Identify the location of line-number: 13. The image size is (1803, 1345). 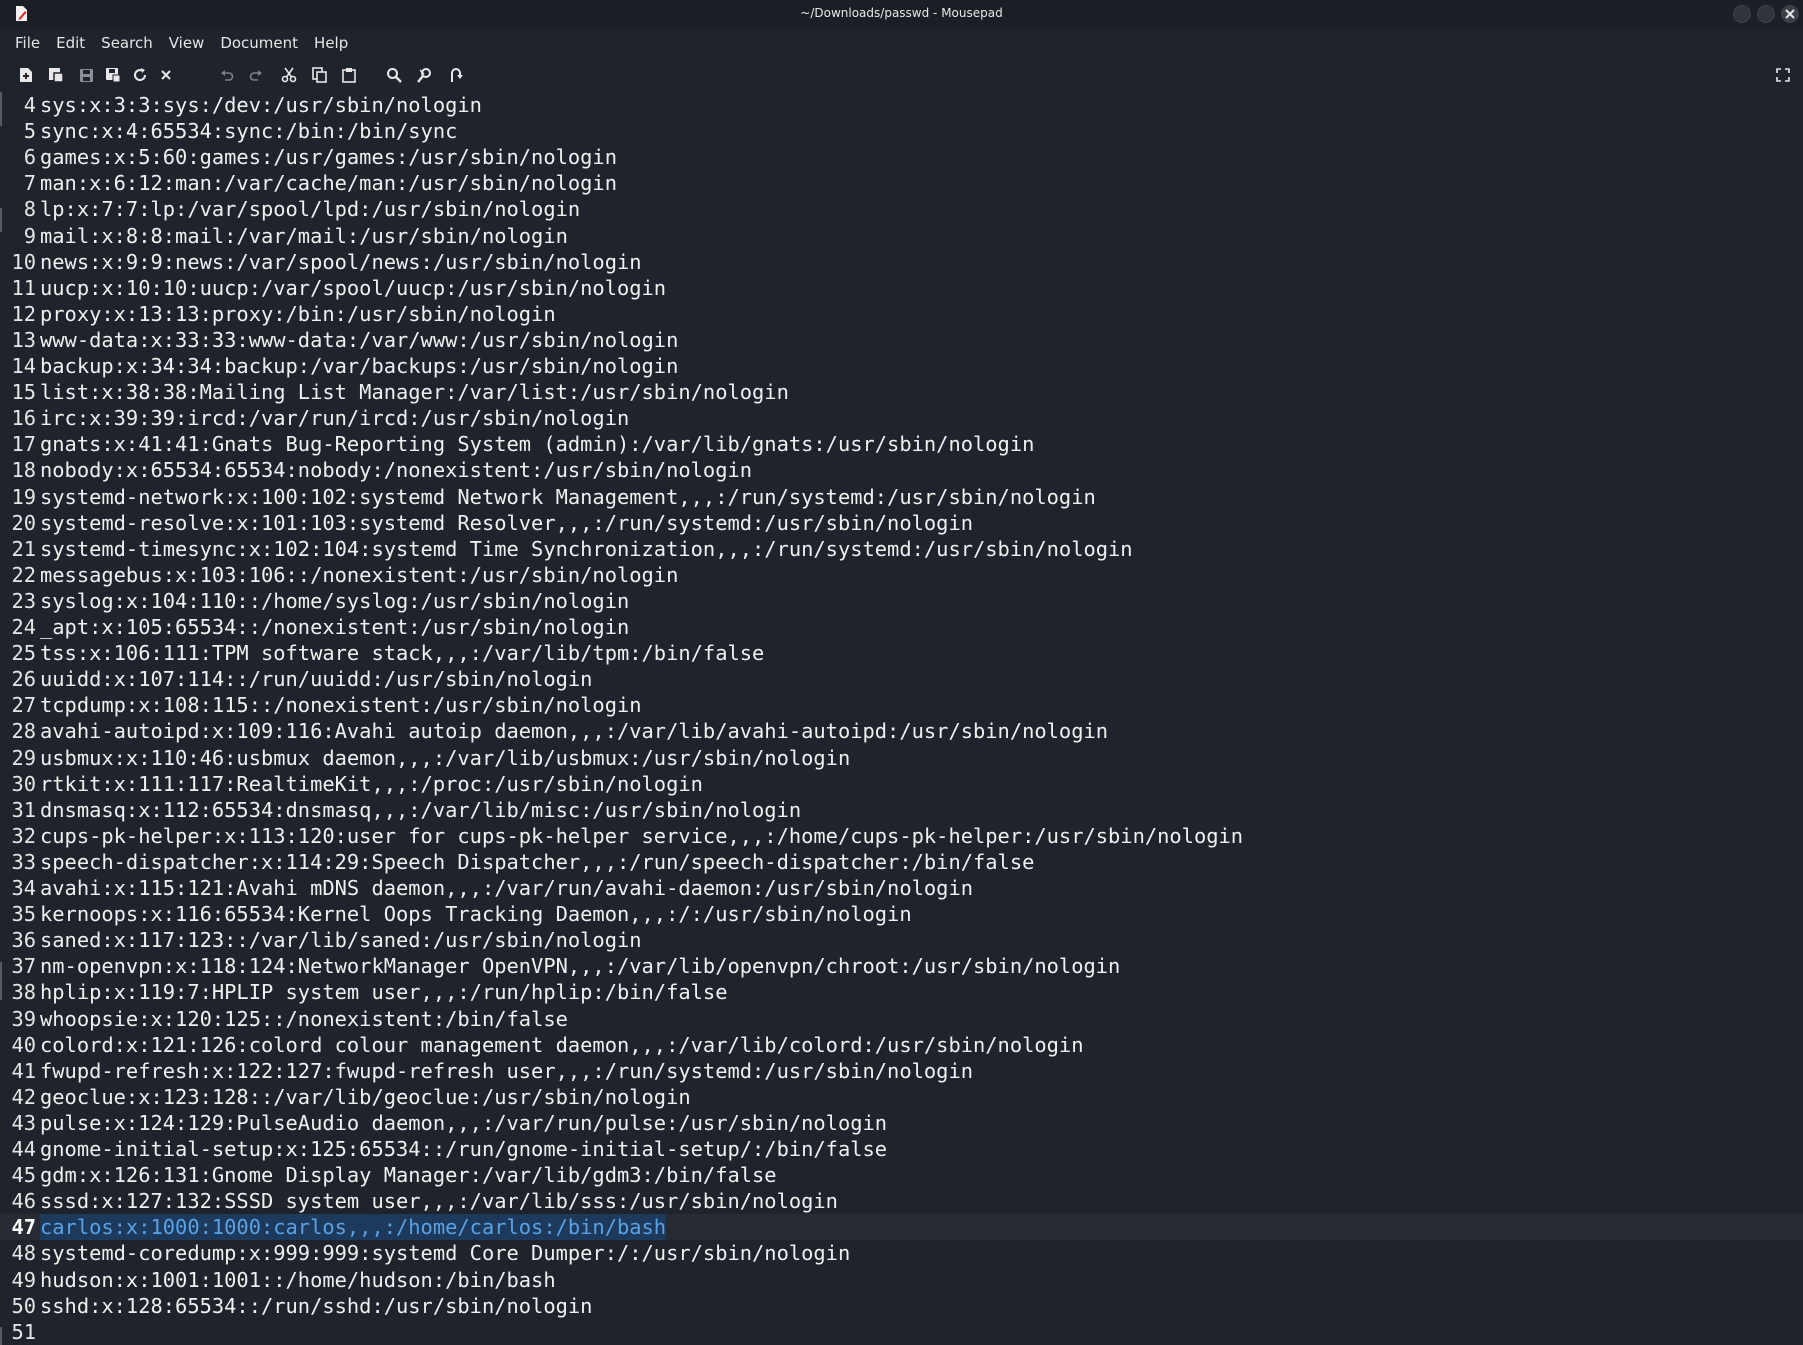
(23, 339).